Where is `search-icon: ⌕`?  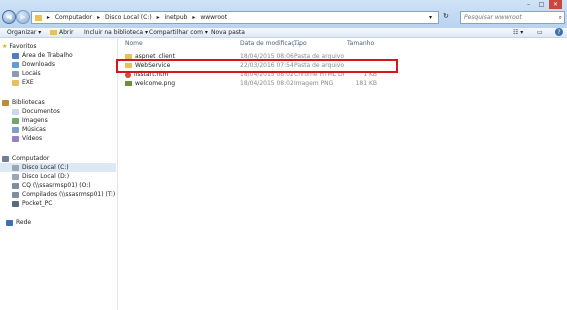 search-icon: ⌕ is located at coordinates (560, 17).